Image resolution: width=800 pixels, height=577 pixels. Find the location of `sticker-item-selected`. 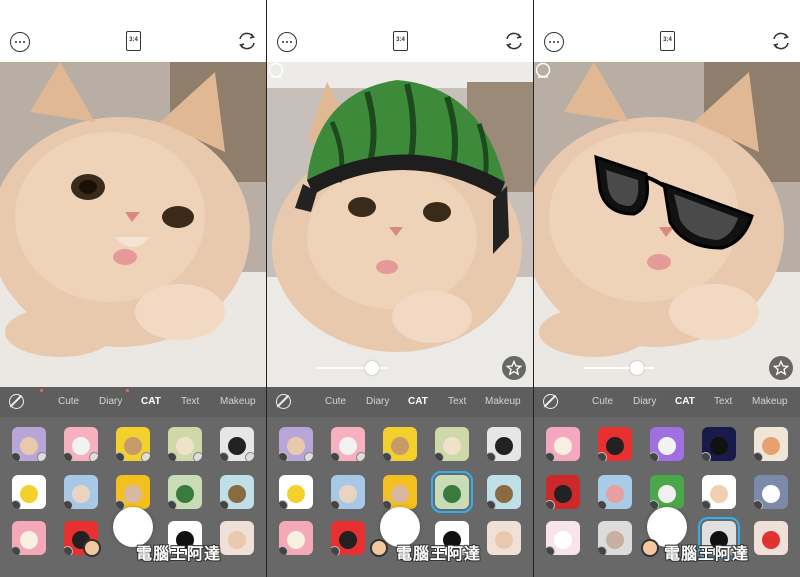

sticker-item-selected is located at coordinates (452, 492).